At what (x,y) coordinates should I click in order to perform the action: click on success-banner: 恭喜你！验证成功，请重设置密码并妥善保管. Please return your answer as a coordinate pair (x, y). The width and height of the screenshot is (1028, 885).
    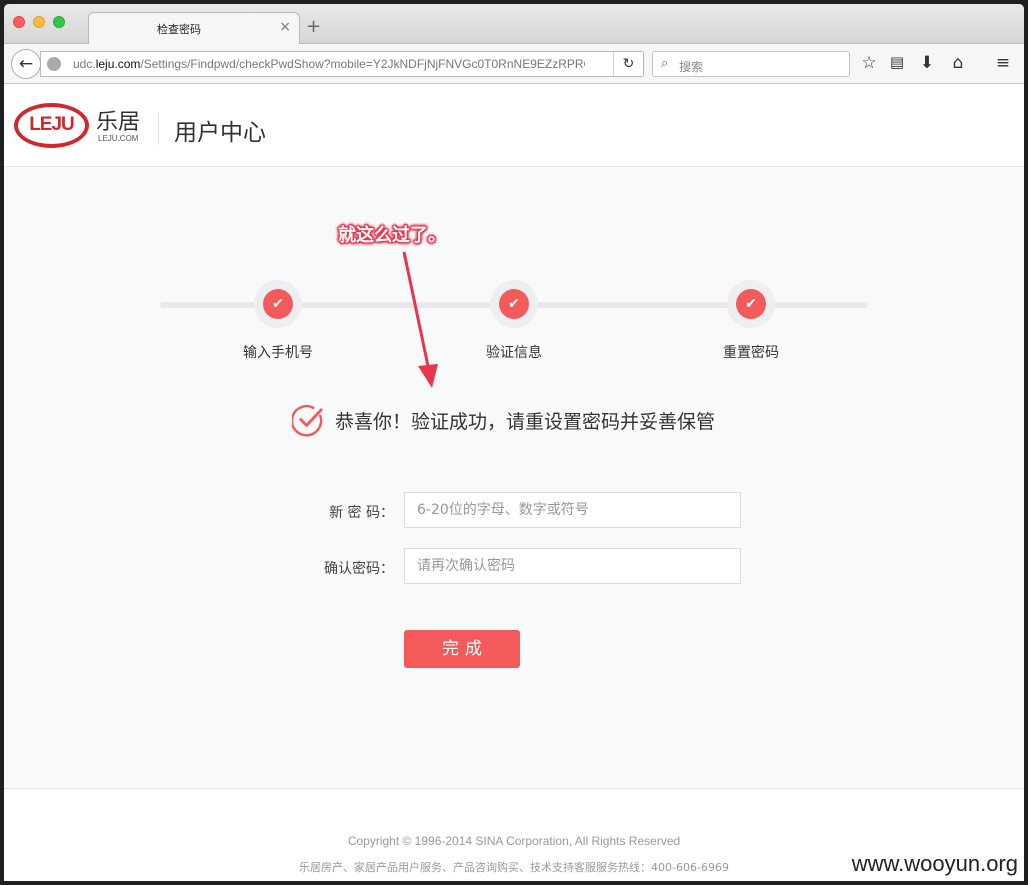
    Looking at the image, I should click on (503, 420).